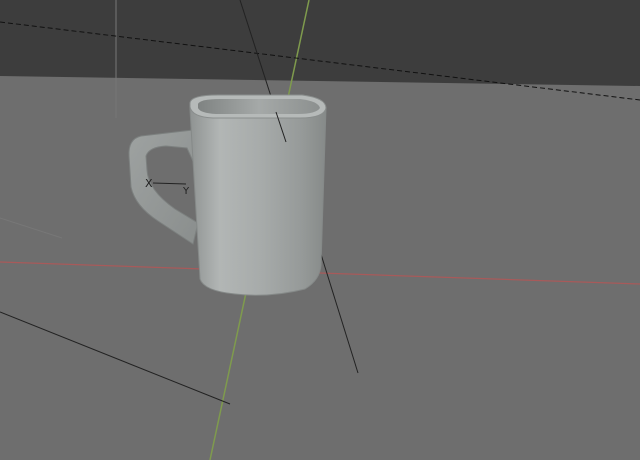 The image size is (640, 460). Describe the element at coordinates (258, 195) in the screenshot. I see `mug-body` at that location.